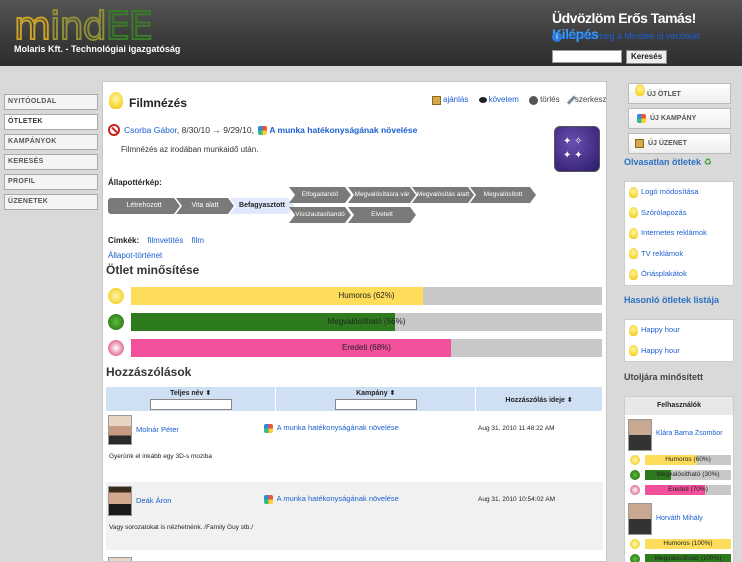 The width and height of the screenshot is (742, 562). I want to click on comment-date: Aug 31, 2010 10:54:02 AM, so click(516, 499).